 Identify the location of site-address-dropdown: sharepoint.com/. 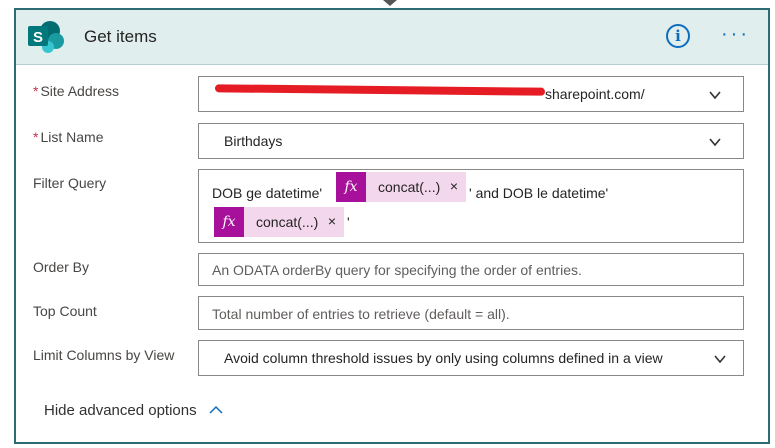
(471, 94).